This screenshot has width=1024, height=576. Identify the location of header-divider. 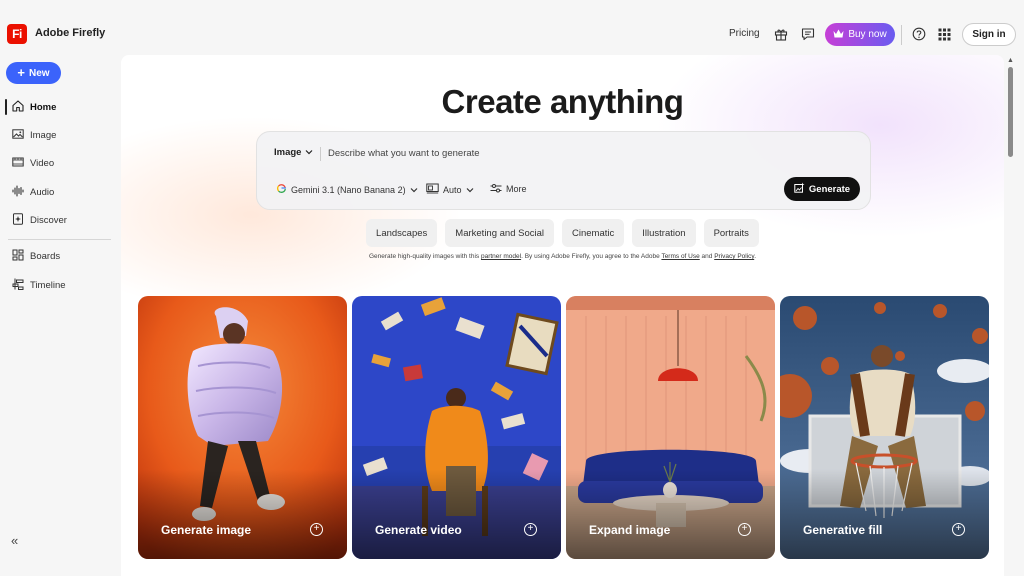
(901, 35).